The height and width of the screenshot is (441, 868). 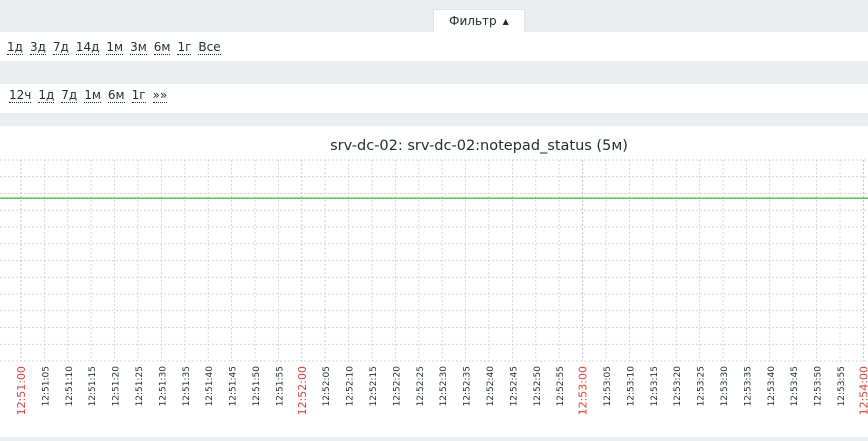 What do you see at coordinates (702, 386) in the screenshot?
I see `x-tick-label: 12:53:25` at bounding box center [702, 386].